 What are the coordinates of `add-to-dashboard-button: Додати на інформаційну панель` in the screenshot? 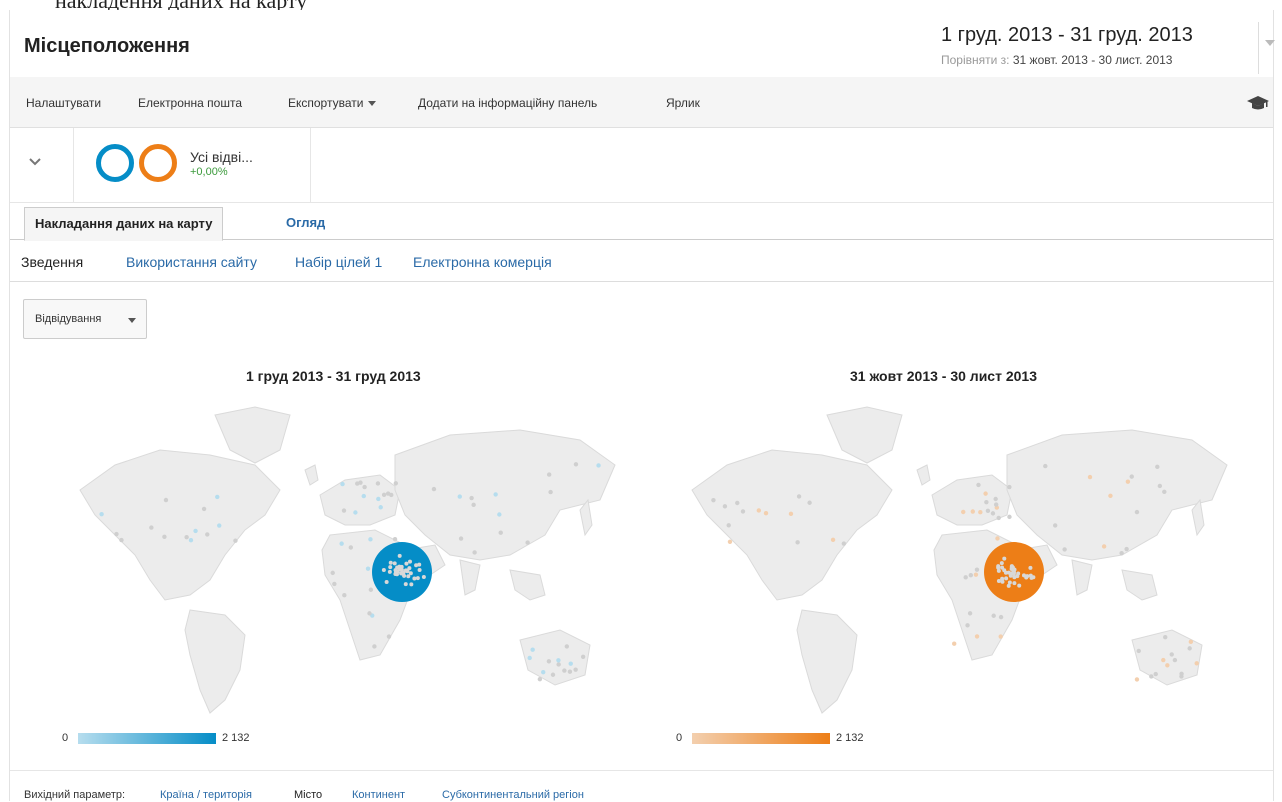 It's located at (507, 103).